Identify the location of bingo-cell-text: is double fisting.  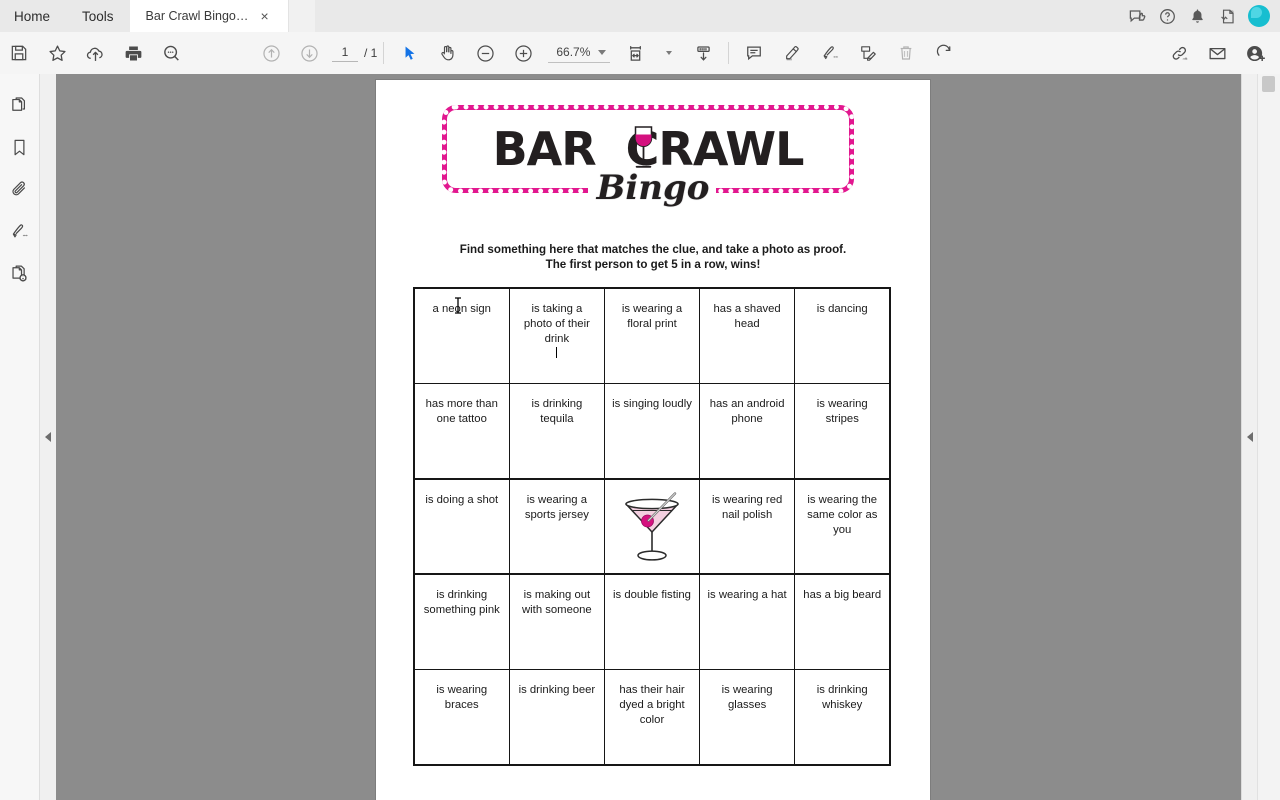
(652, 594).